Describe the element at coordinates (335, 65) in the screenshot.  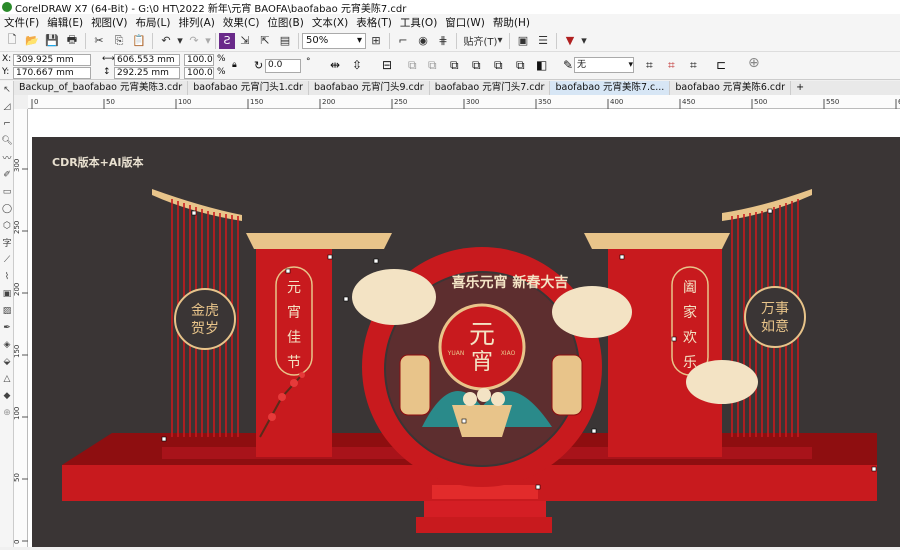
I see `mirror-horizontal-icon: ⇹` at that location.